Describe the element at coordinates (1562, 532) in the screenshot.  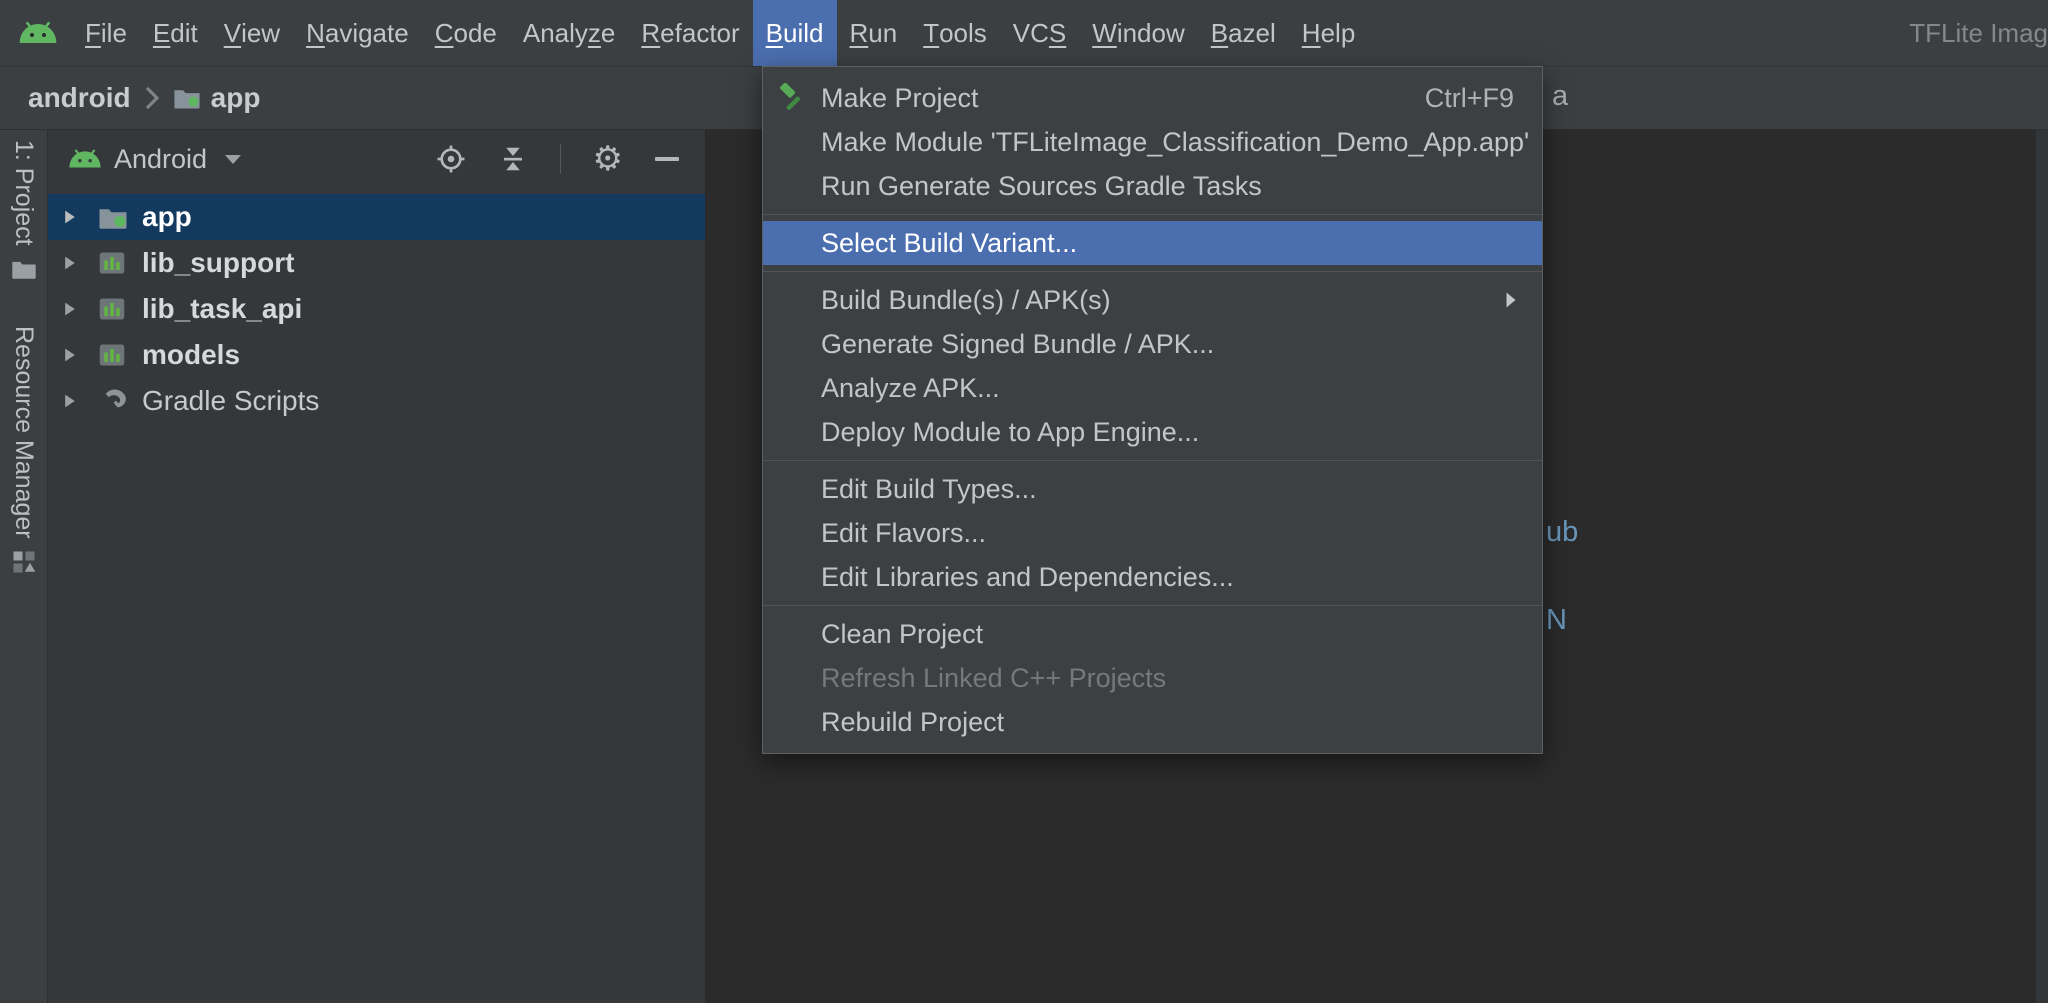
I see `editor-fragment: ub` at that location.